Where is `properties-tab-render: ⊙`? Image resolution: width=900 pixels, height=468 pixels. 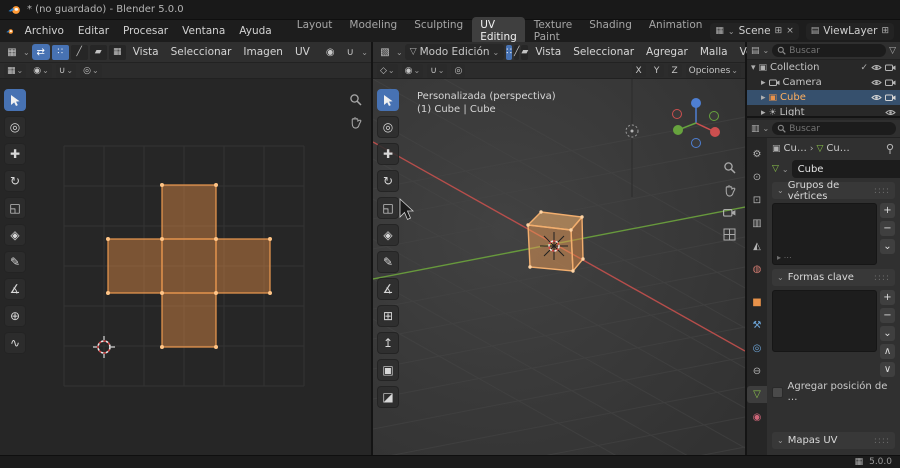 properties-tab-render: ⊙ is located at coordinates (757, 177).